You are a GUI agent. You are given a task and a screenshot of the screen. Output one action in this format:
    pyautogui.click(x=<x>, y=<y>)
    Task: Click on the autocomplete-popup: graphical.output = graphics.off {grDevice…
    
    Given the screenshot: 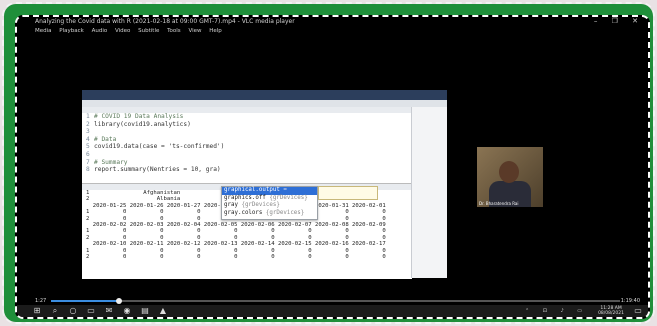 What is the action you would take?
    pyautogui.click(x=269, y=203)
    